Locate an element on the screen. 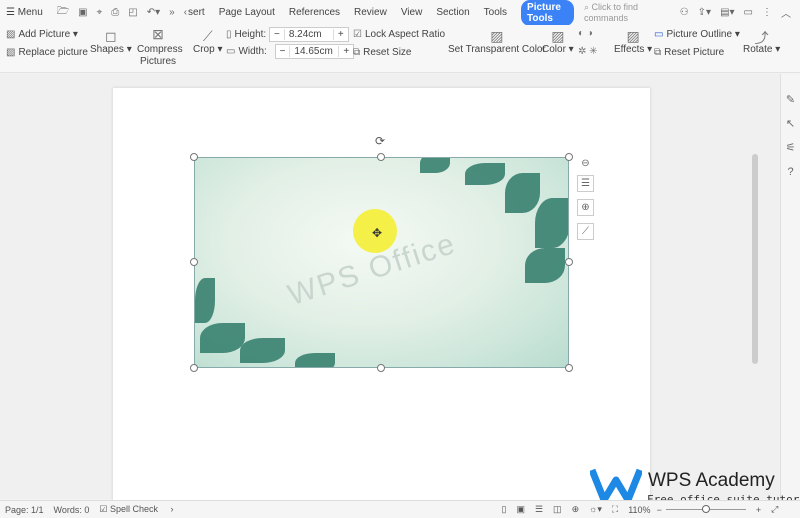 The image size is (800, 518). reading-mode-icon: ▯ is located at coordinates (504, 509).